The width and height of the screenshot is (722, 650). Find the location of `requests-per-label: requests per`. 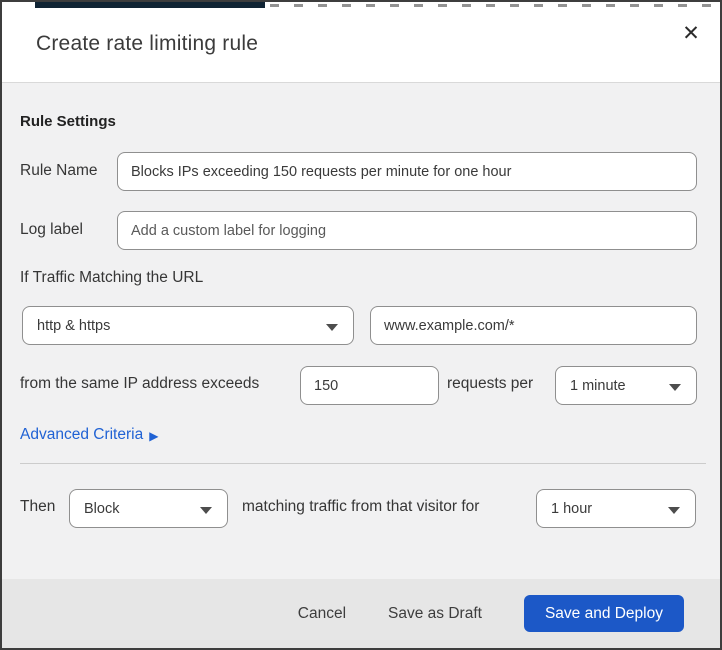

requests-per-label: requests per is located at coordinates (490, 383).